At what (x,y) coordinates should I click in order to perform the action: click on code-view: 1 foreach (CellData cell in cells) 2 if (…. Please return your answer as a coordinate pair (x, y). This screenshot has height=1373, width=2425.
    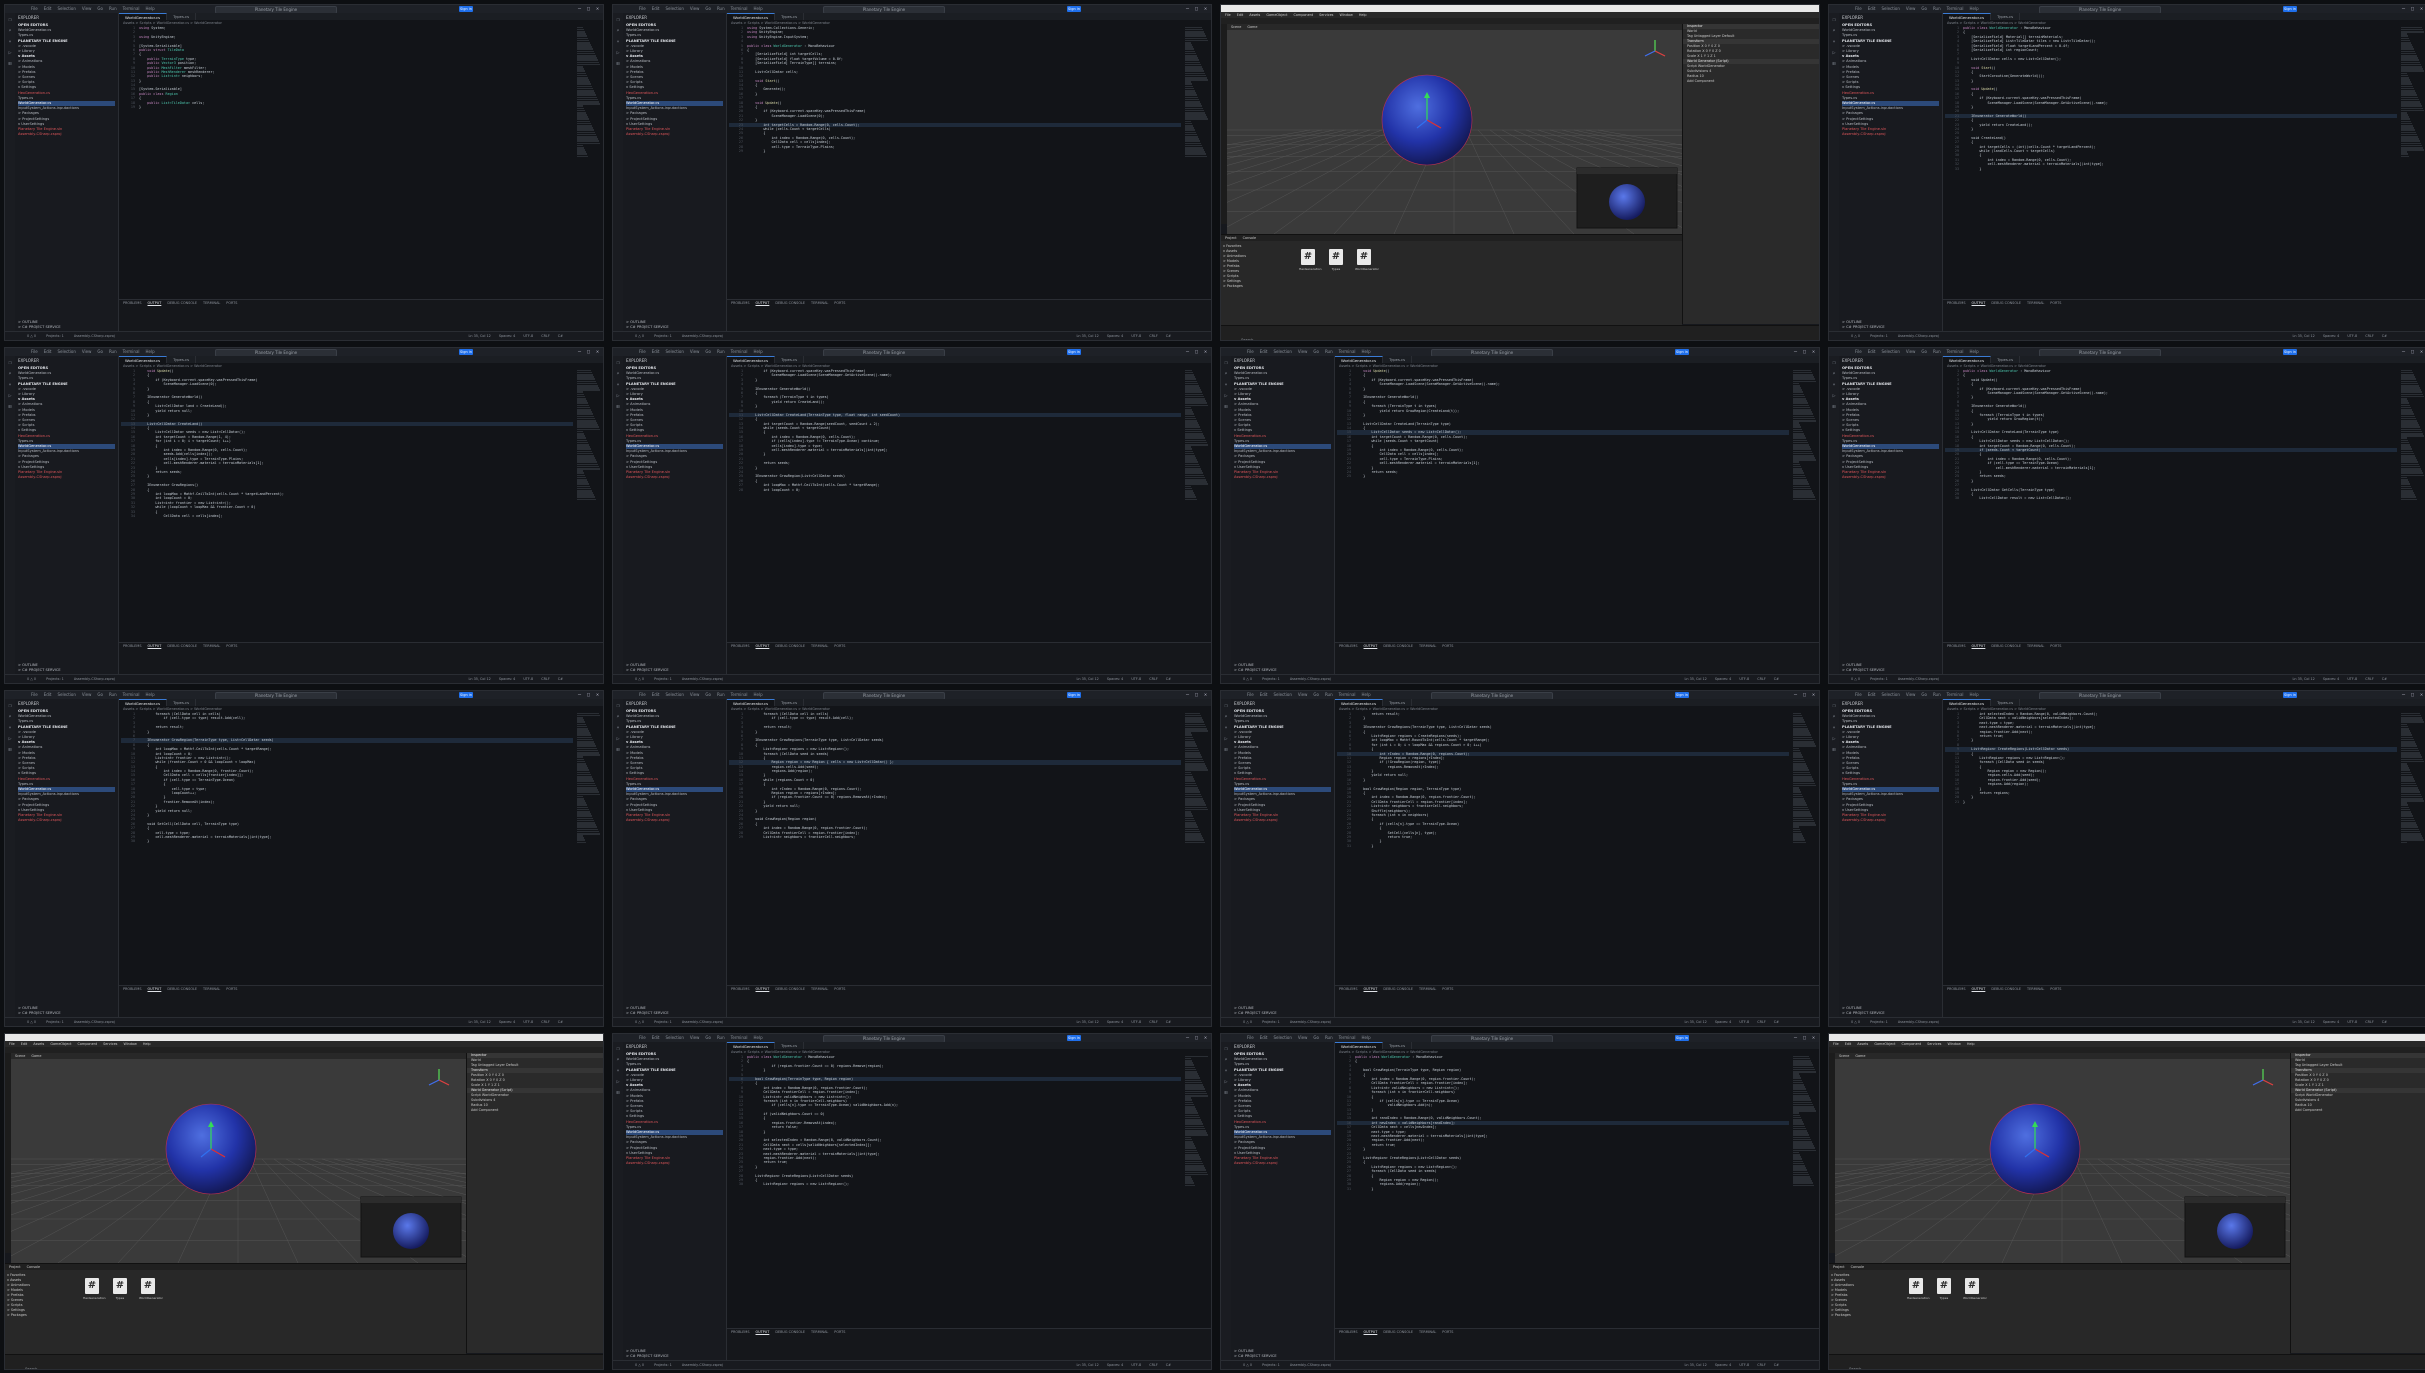
    Looking at the image, I should click on (955, 849).